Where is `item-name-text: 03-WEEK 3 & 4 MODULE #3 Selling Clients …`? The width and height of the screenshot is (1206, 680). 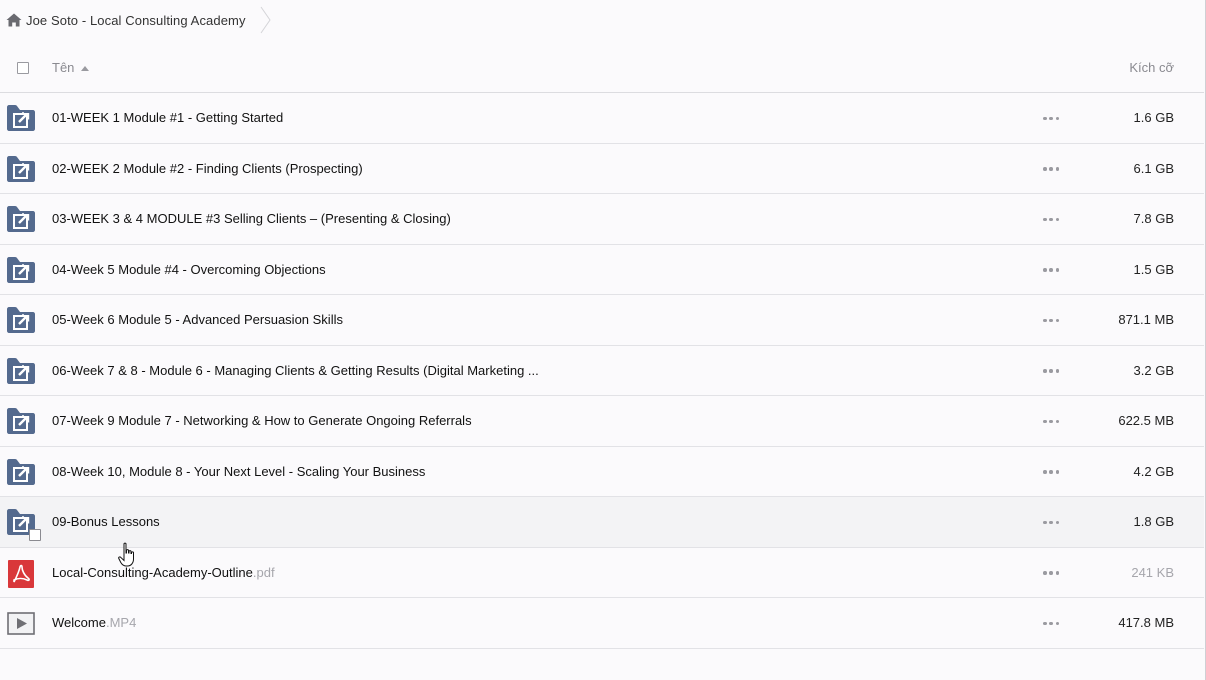
item-name-text: 03-WEEK 3 & 4 MODULE #3 Selling Clients … is located at coordinates (251, 218).